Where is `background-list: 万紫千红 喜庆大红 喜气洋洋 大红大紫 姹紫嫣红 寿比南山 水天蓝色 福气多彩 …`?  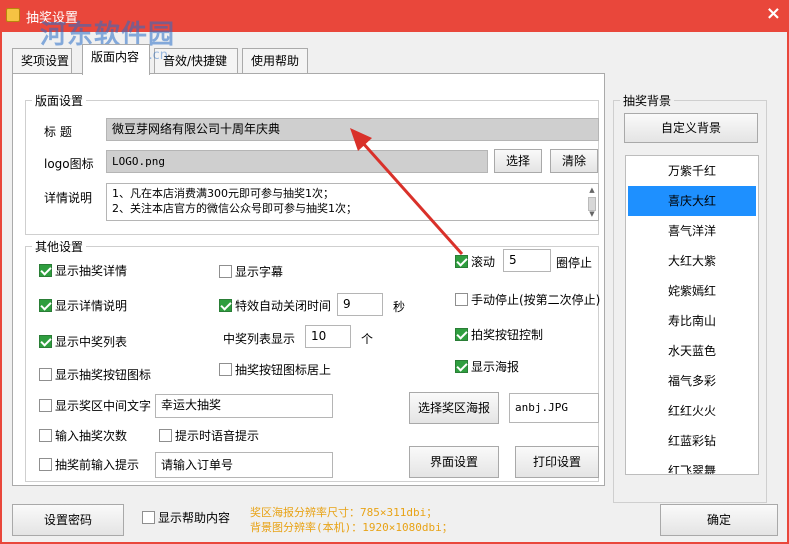
background-list: 万紫千红 喜庆大红 喜气洋洋 大红大紫 姹紫嫣红 寿比南山 水天蓝色 福气多彩 … is located at coordinates (692, 315).